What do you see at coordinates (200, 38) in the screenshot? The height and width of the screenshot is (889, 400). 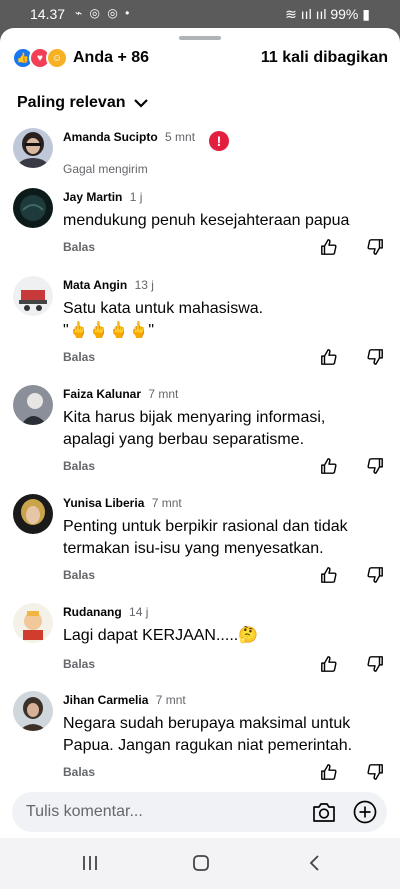 I see `sheet-drag-handle` at bounding box center [200, 38].